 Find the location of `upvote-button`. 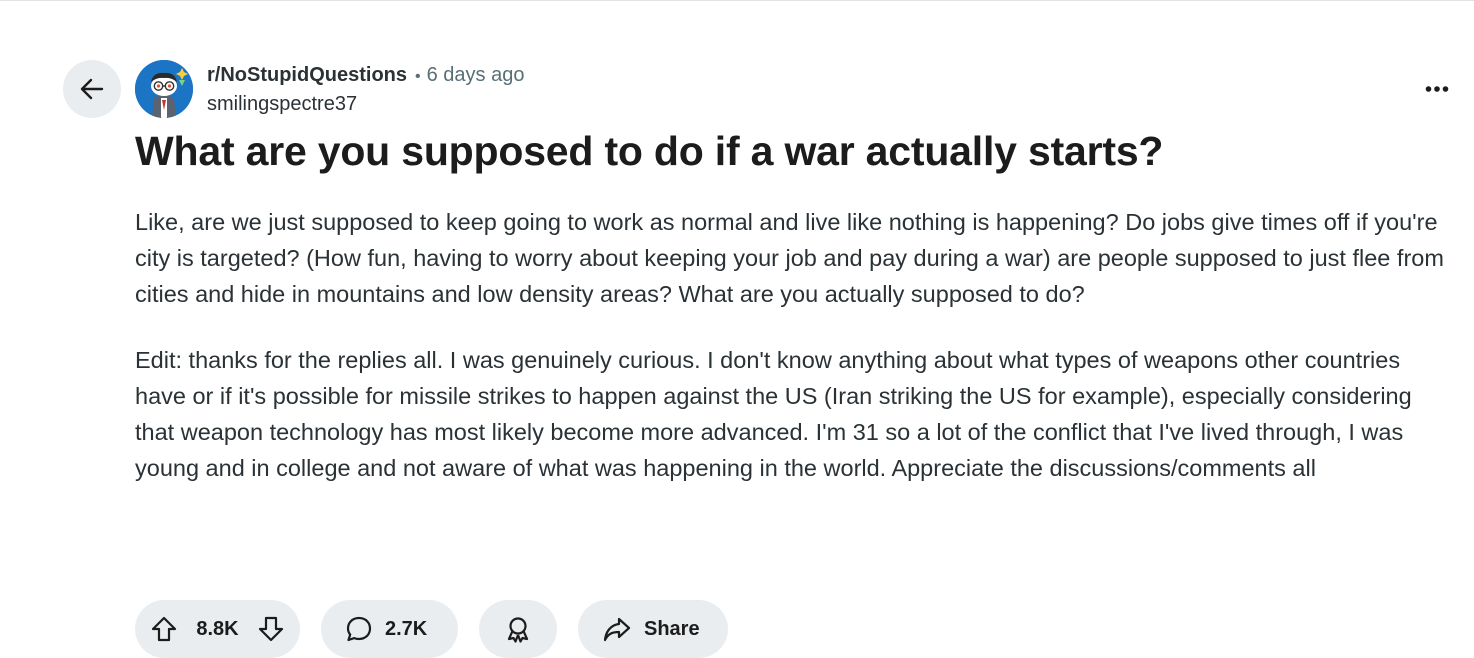

upvote-button is located at coordinates (164, 629).